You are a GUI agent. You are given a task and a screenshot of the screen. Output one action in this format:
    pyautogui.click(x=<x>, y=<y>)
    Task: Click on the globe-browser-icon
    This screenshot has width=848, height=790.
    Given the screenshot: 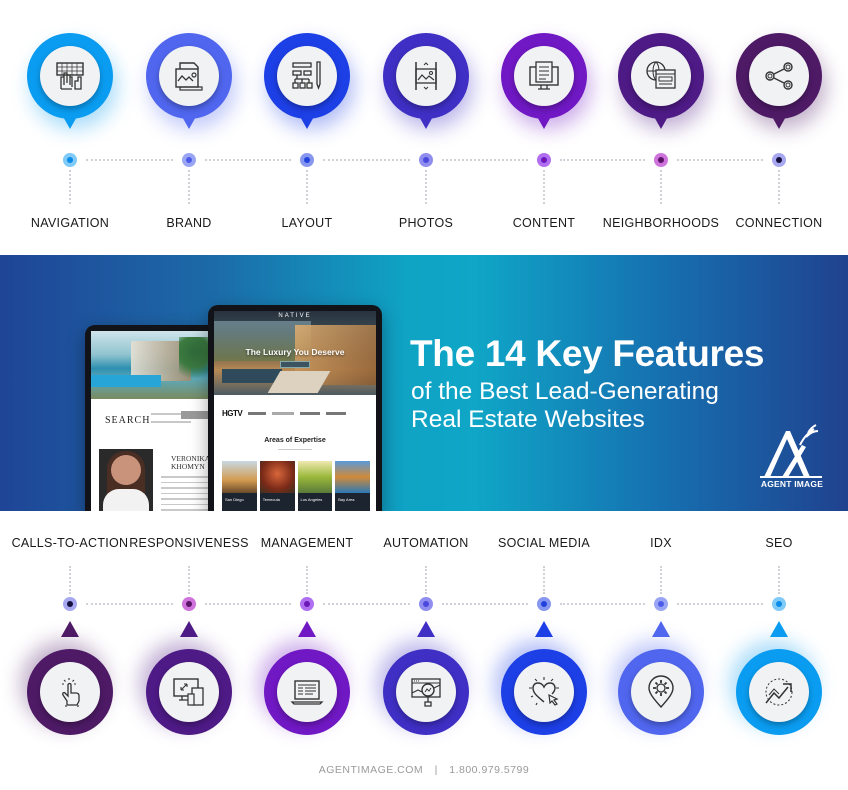 What is the action you would take?
    pyautogui.click(x=661, y=75)
    